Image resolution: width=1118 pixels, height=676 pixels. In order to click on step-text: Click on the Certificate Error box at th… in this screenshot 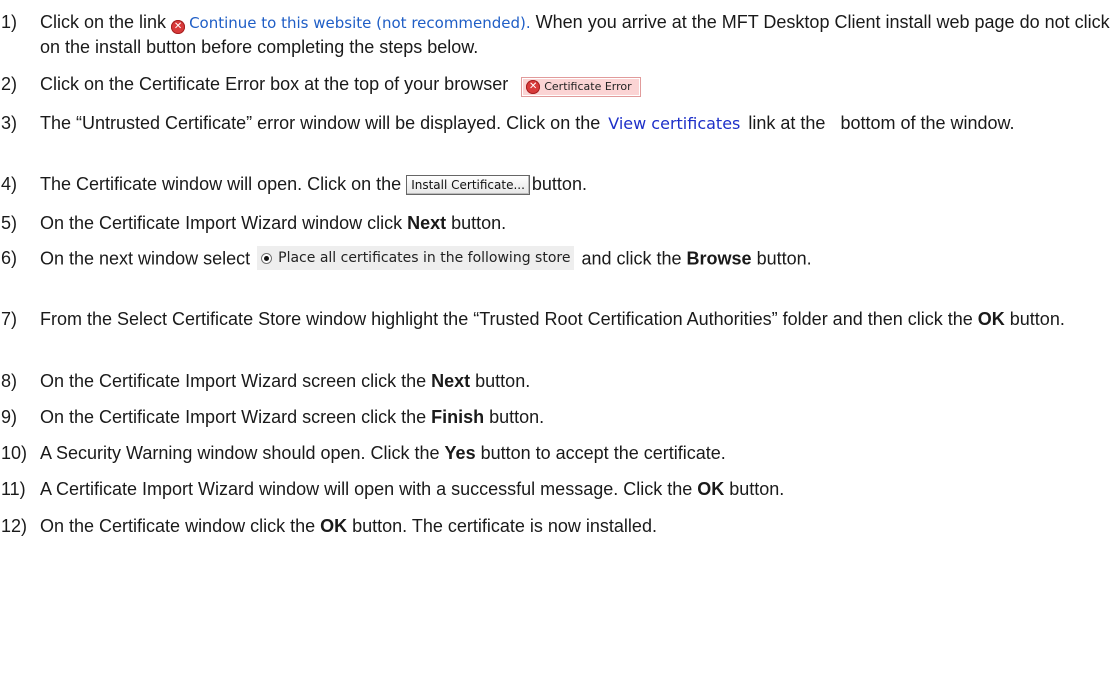, I will do `click(575, 84)`.